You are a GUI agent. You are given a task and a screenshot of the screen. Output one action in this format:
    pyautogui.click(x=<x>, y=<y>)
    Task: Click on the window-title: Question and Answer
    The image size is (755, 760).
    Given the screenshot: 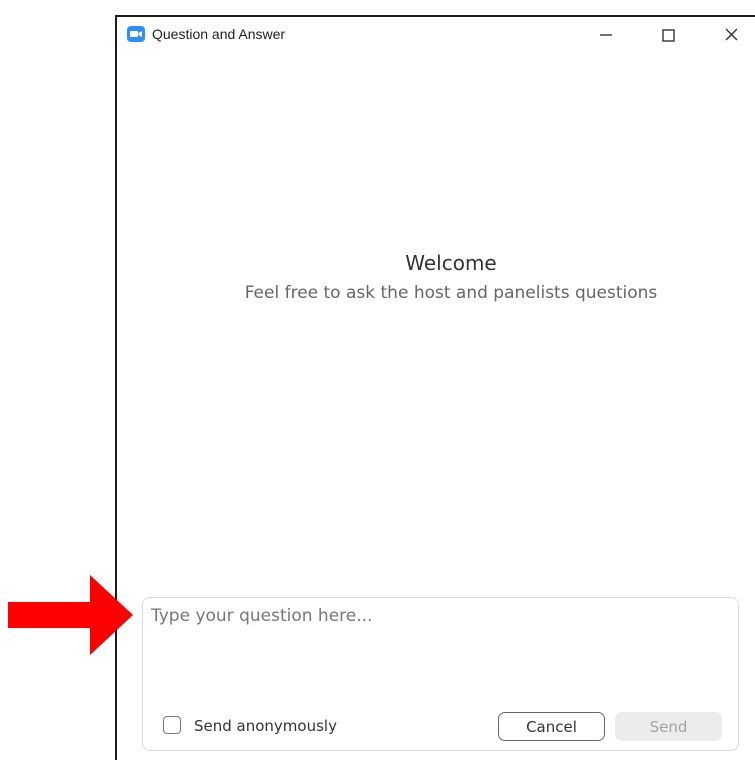 What is the action you would take?
    pyautogui.click(x=219, y=34)
    